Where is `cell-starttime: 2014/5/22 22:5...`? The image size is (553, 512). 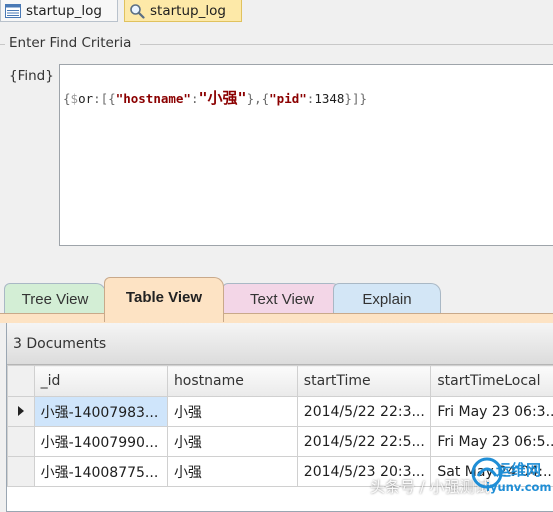
cell-starttime: 2014/5/22 22:5... is located at coordinates (364, 442).